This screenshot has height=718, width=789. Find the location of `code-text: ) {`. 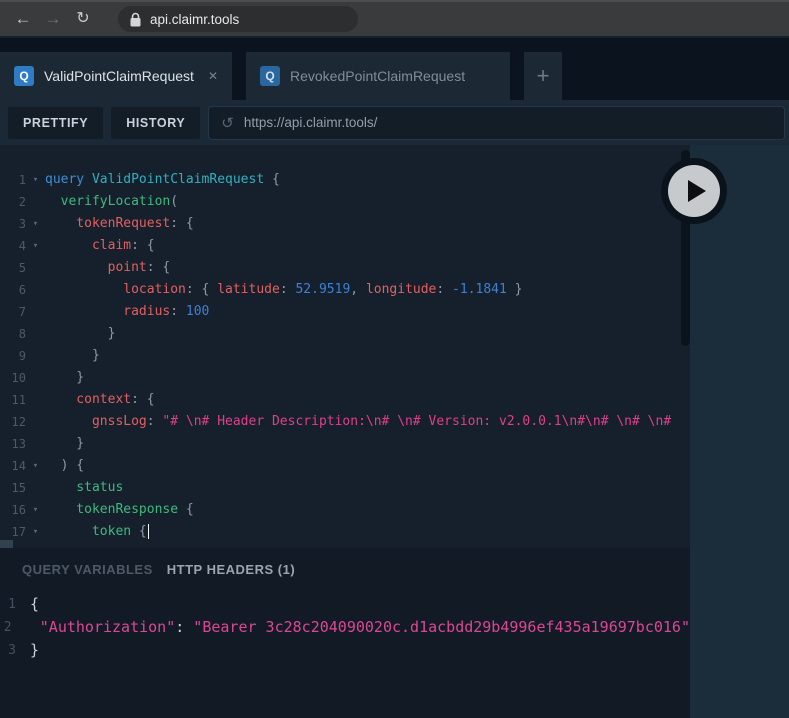

code-text: ) { is located at coordinates (65, 465).